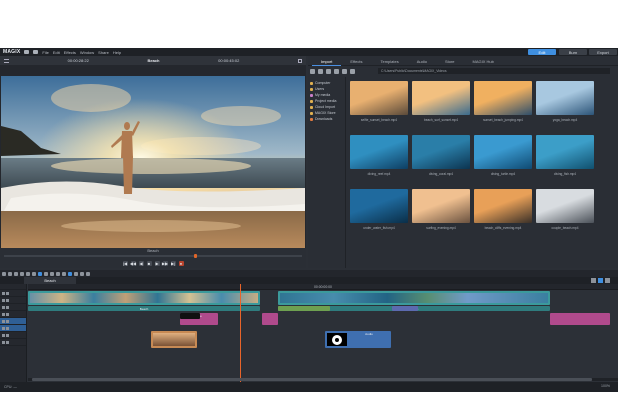  I want to click on media-thumbnail: beach_surf_sunset.mp4, so click(441, 103).